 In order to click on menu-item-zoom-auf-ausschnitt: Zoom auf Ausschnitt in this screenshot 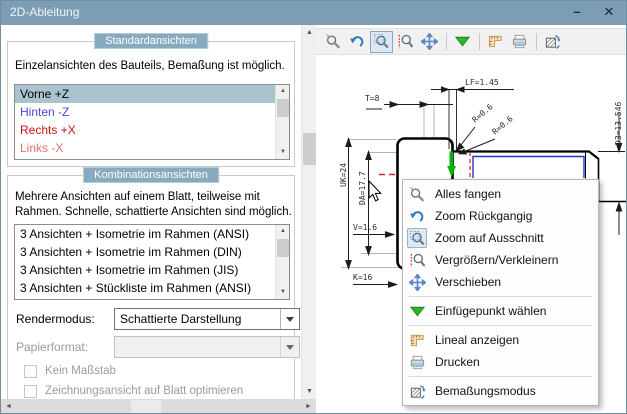, I will do `click(500, 238)`.